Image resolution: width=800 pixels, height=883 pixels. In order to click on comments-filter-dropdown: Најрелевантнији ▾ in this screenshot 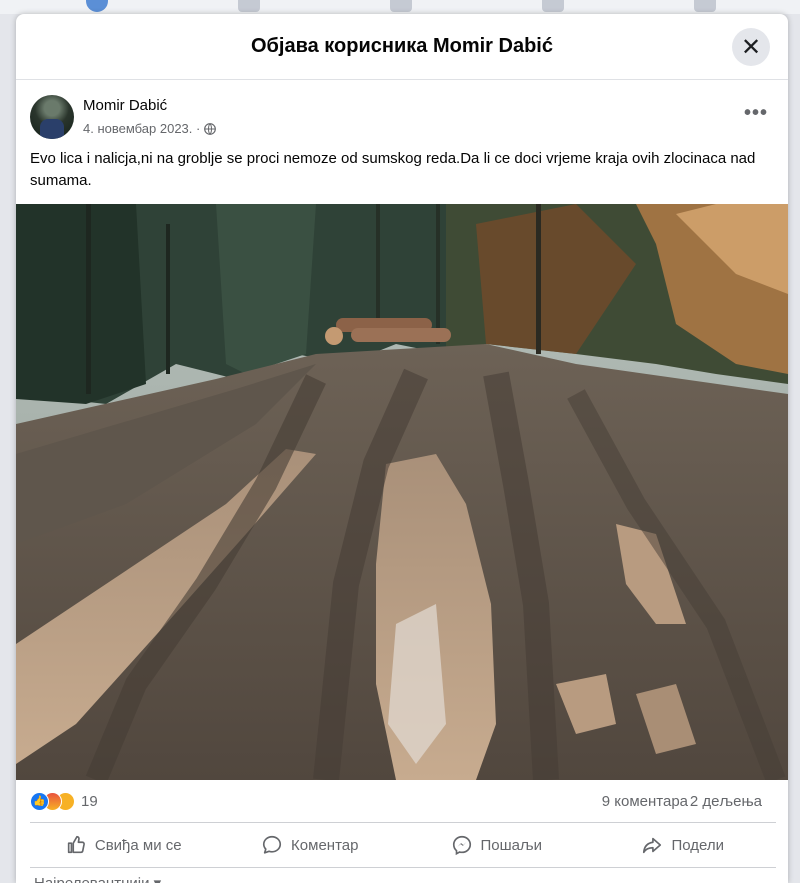, I will do `click(97, 878)`.